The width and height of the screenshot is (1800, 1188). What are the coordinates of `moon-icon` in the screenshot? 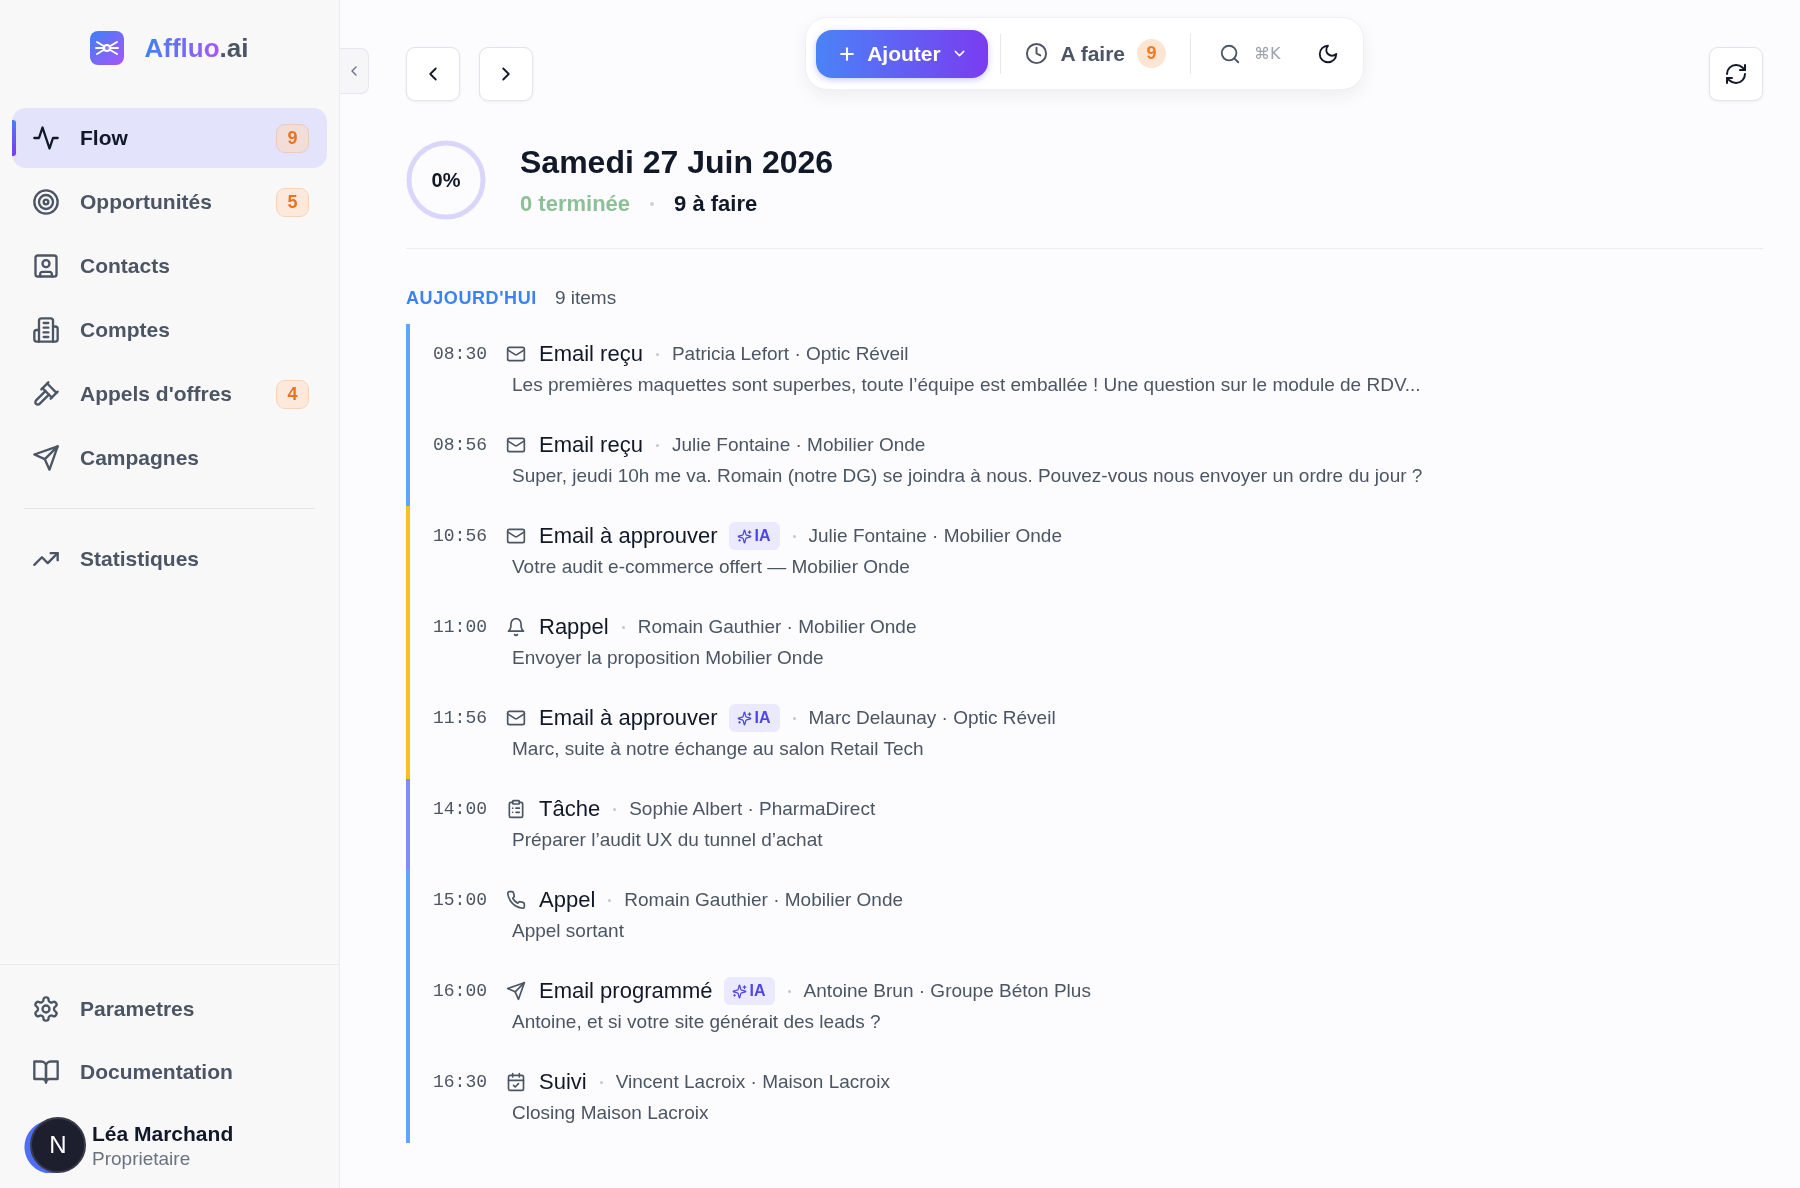 It's located at (1327, 53).